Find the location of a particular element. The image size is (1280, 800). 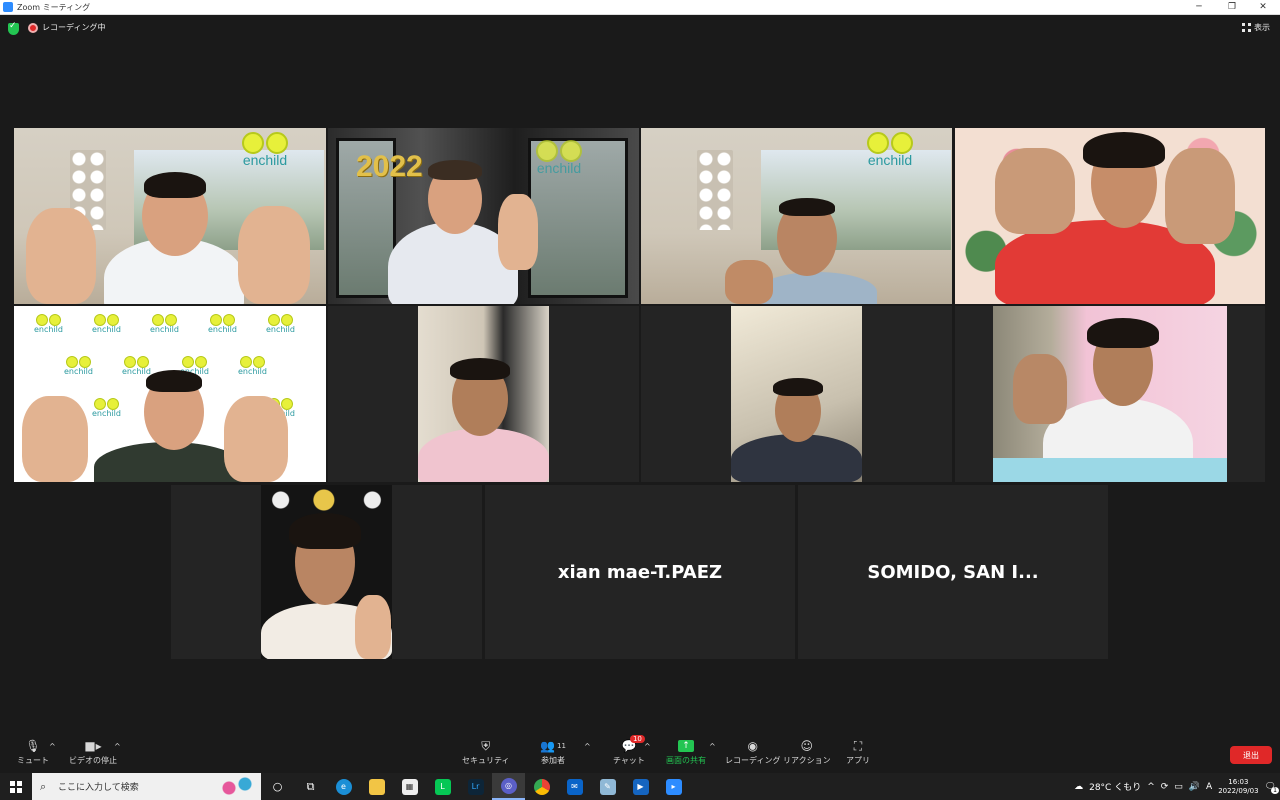

file-explorer-icon is located at coordinates (376, 786).